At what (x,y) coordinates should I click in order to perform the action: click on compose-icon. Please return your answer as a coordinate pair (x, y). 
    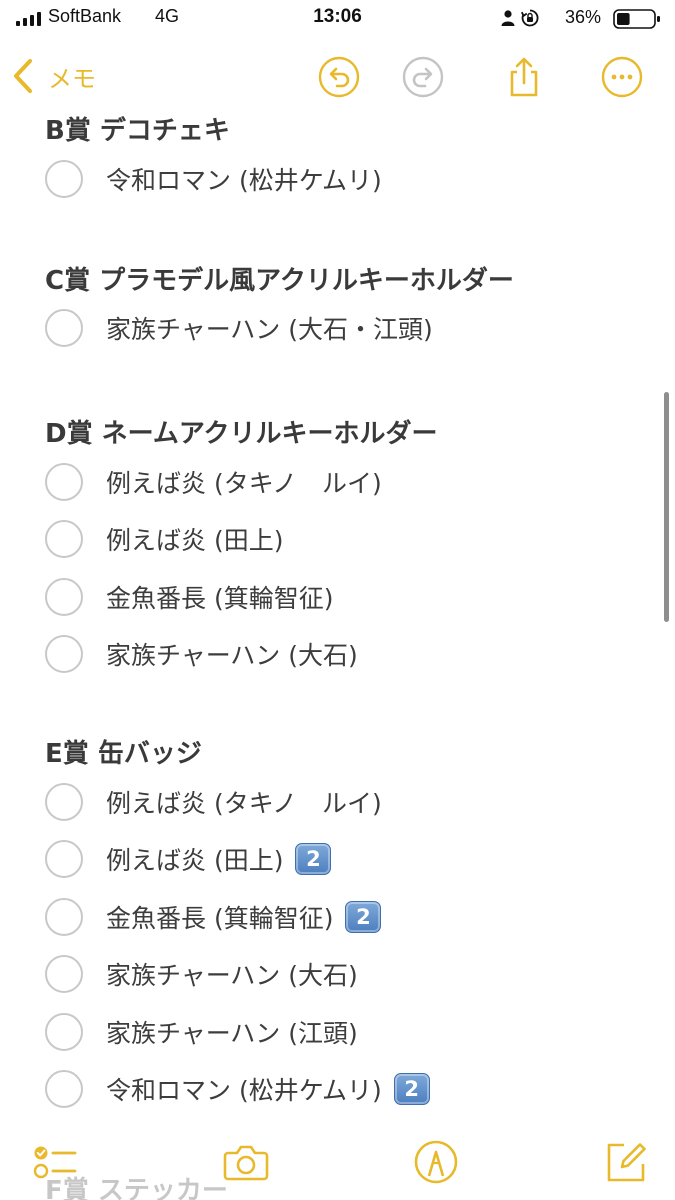
    Looking at the image, I should click on (626, 1162).